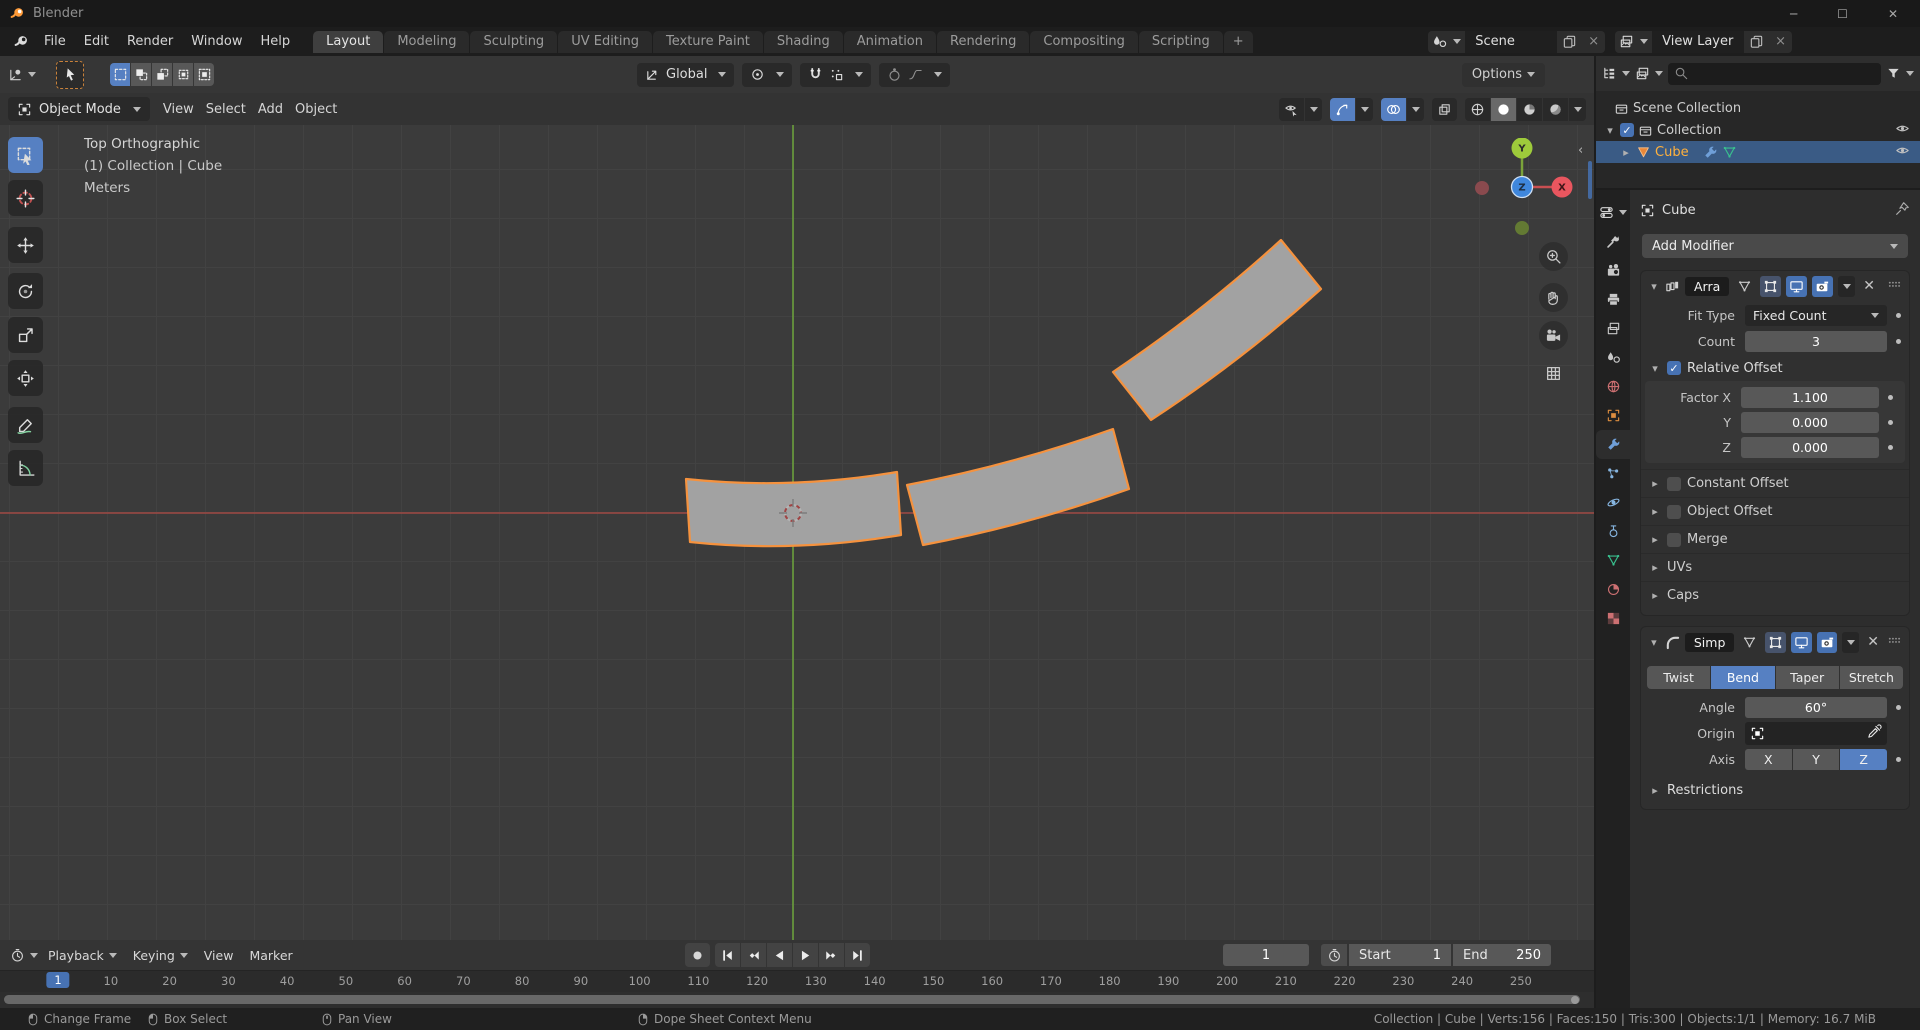  I want to click on jump-to-end-button, so click(857, 955).